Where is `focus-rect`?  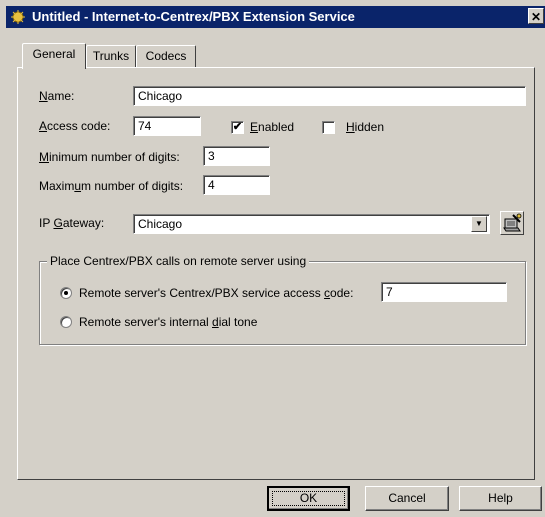 focus-rect is located at coordinates (308, 498).